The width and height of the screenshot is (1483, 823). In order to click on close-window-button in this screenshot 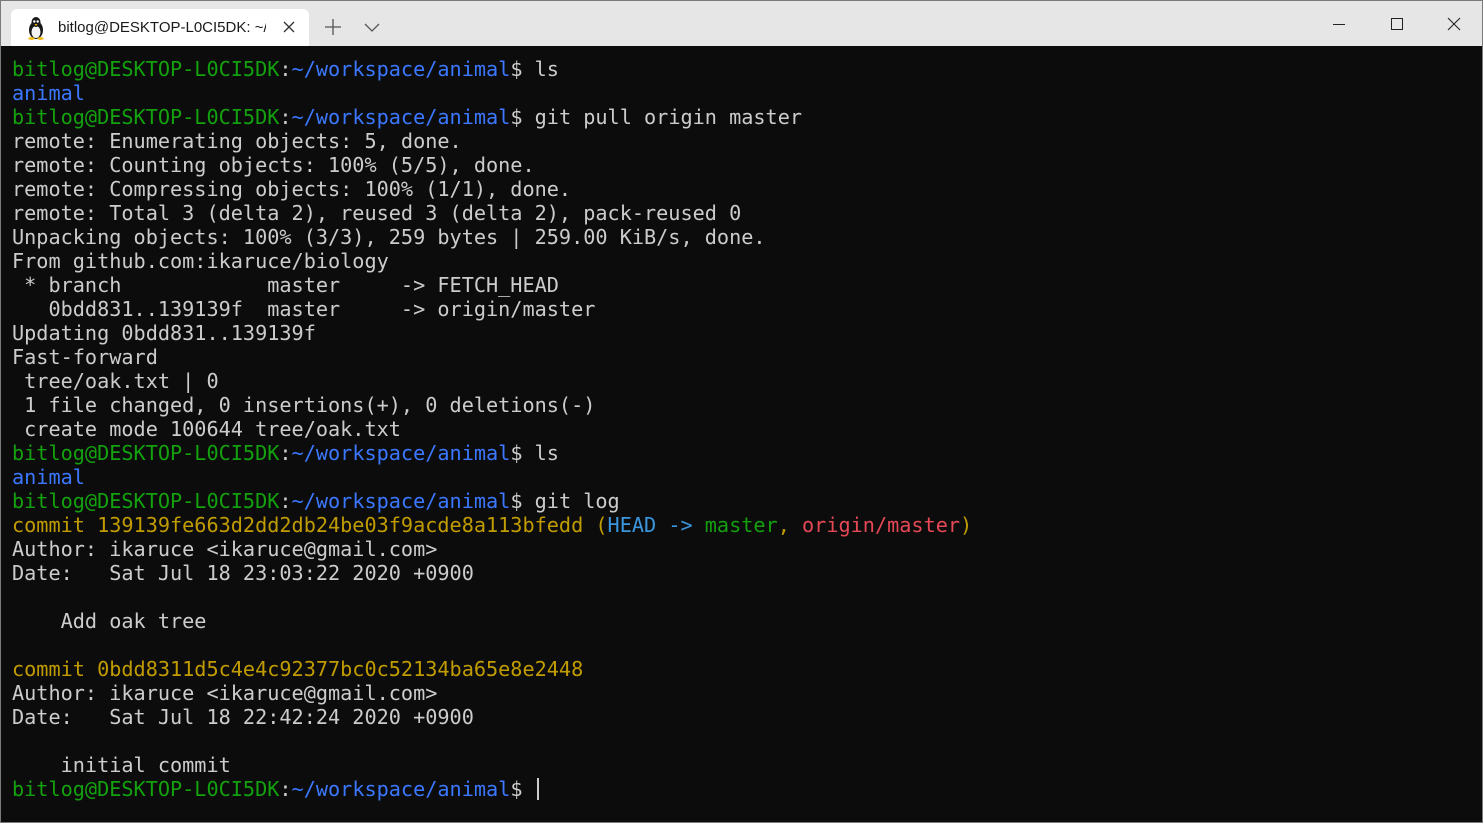, I will do `click(1453, 23)`.